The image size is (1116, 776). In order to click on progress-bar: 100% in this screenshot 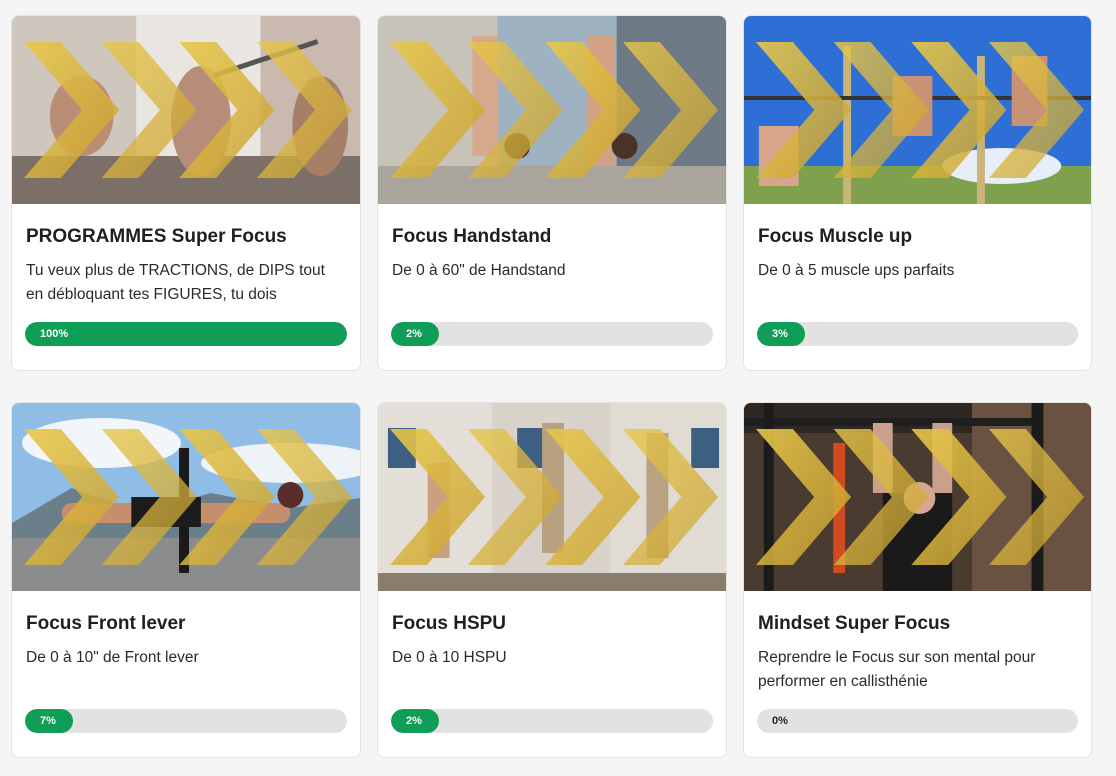, I will do `click(186, 334)`.